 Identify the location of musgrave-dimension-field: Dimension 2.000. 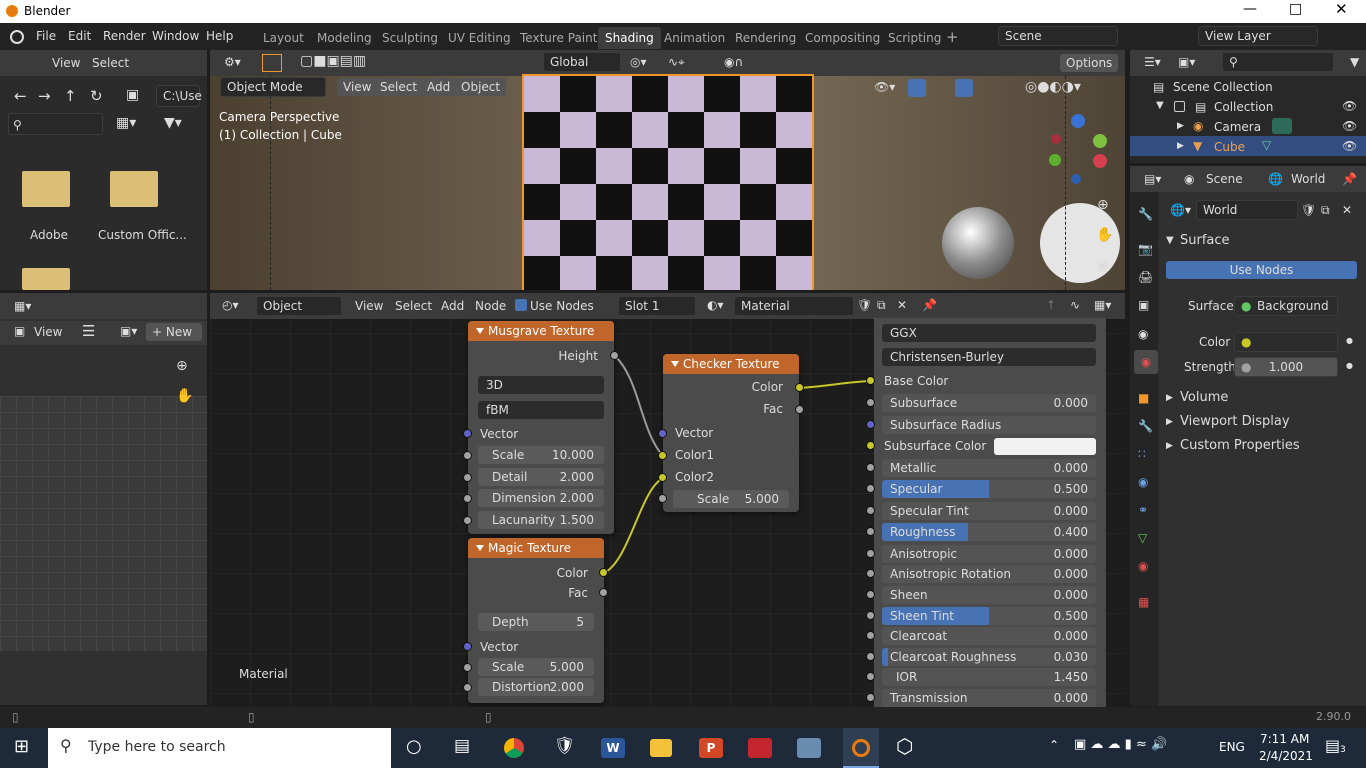
(541, 498).